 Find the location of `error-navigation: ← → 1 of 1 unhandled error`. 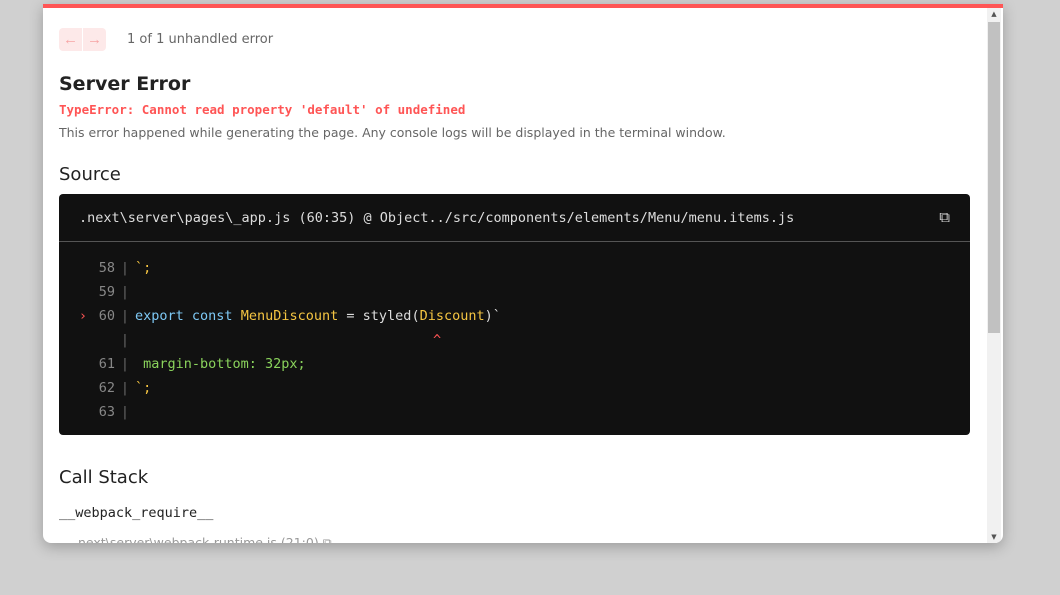

error-navigation: ← → 1 of 1 unhandled error is located at coordinates (166, 39).